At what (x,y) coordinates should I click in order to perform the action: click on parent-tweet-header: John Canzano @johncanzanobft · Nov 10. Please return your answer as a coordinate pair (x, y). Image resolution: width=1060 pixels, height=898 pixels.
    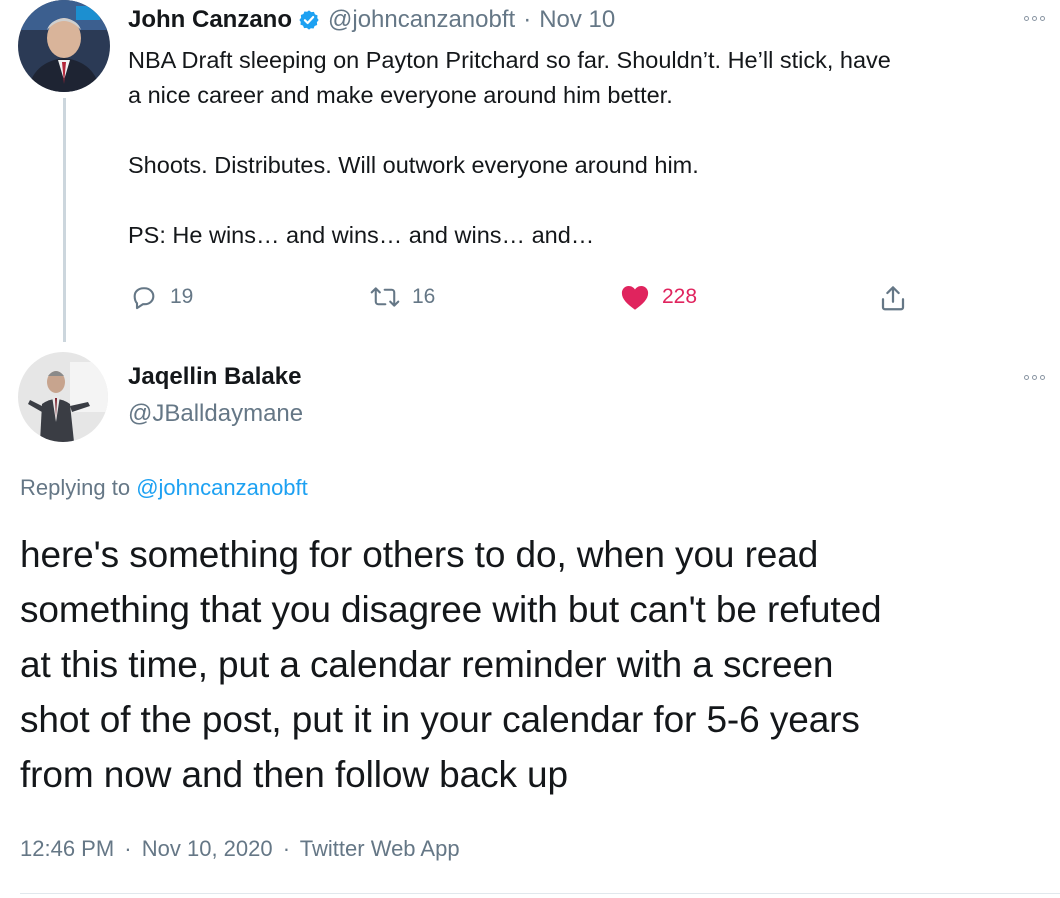
    Looking at the image, I should click on (371, 20).